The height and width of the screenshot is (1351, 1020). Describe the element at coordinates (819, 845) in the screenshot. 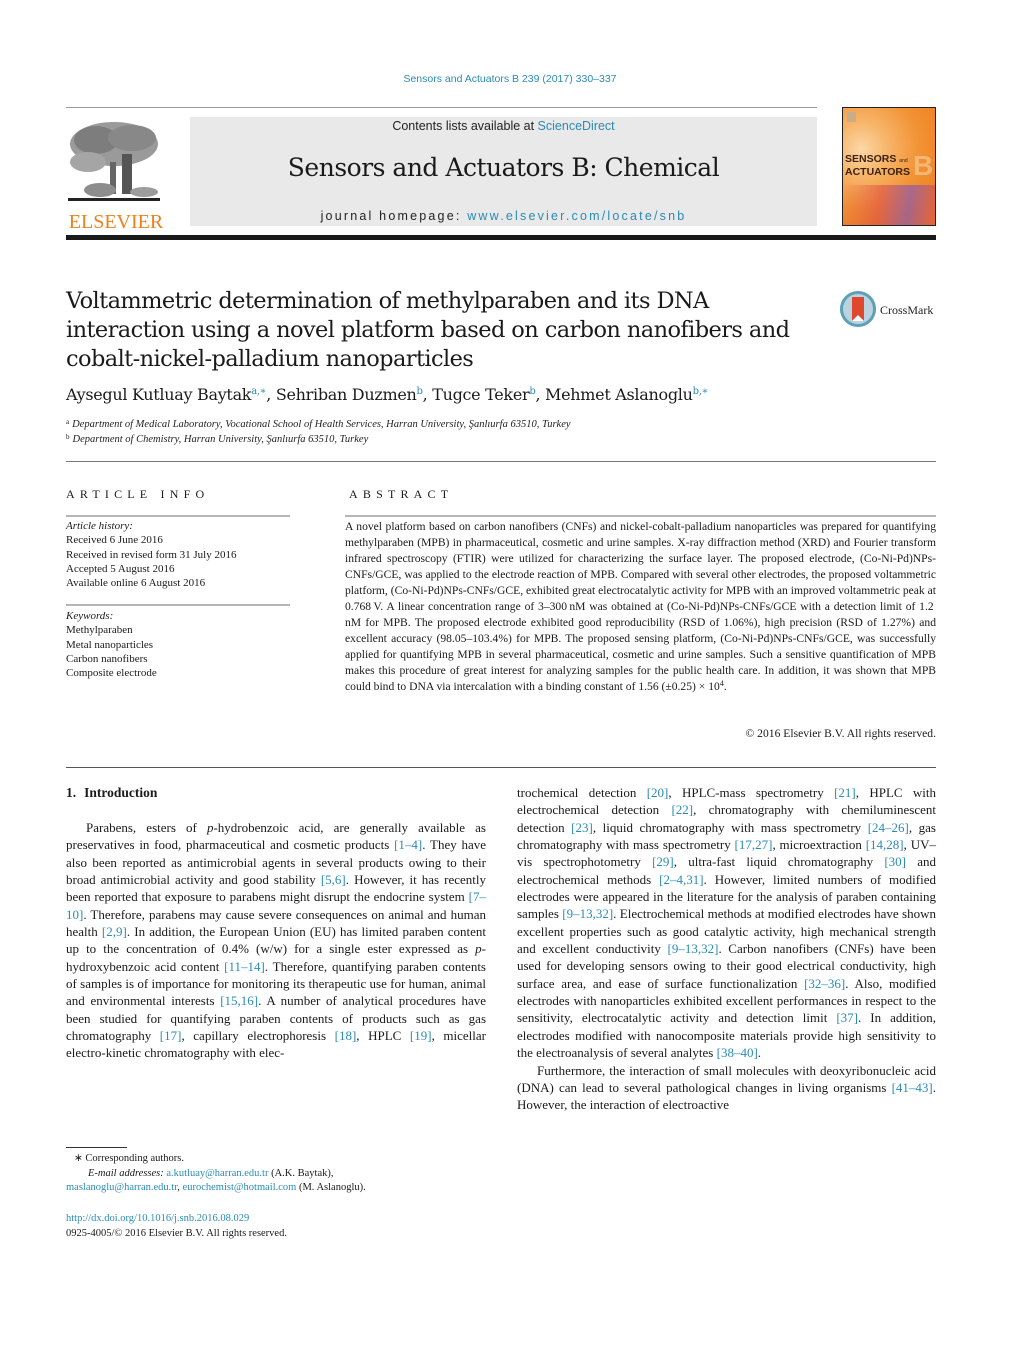

I see `body-text: , microextraction` at that location.